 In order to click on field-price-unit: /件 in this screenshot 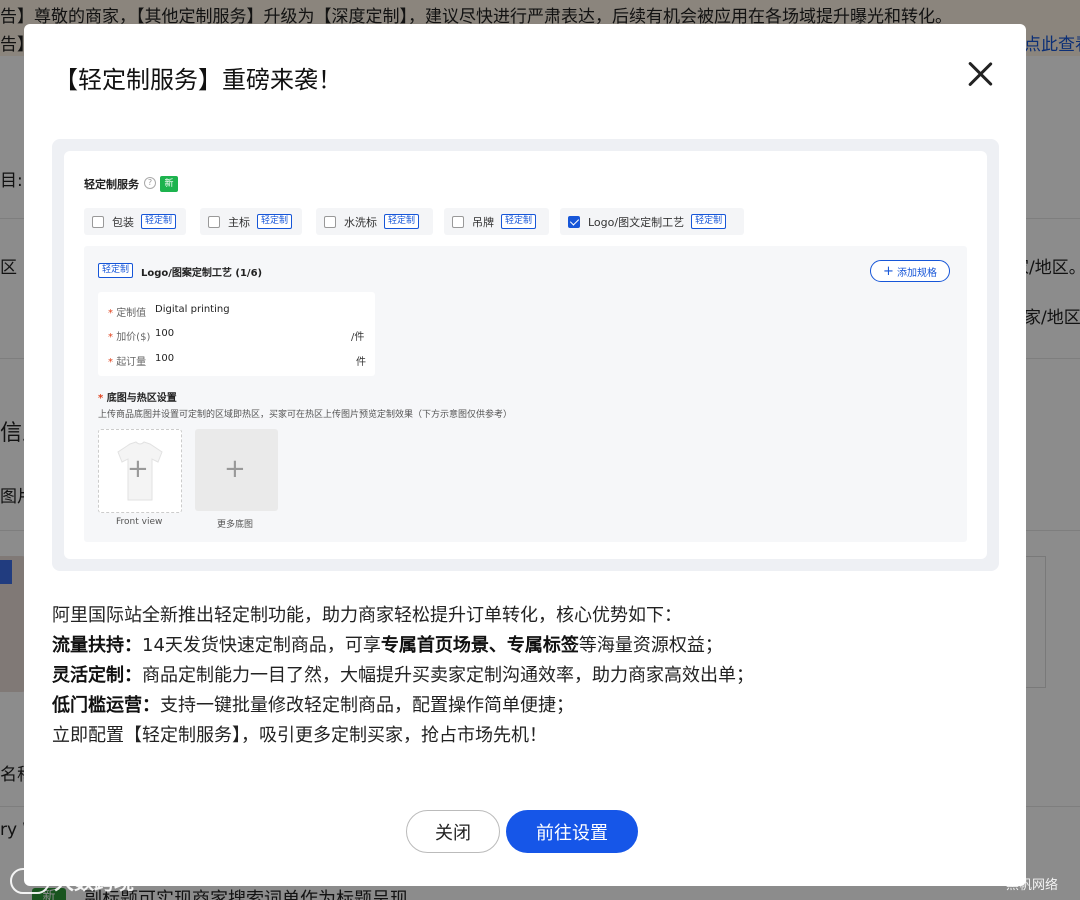, I will do `click(358, 337)`.